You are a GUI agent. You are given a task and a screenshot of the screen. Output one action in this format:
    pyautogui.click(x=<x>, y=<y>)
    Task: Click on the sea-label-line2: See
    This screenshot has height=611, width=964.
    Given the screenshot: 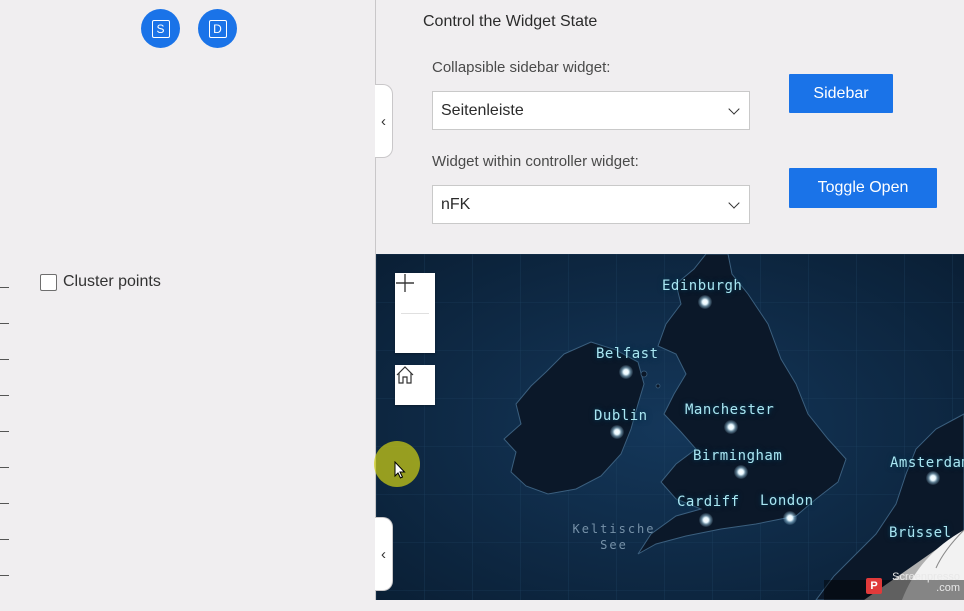 What is the action you would take?
    pyautogui.click(x=614, y=545)
    